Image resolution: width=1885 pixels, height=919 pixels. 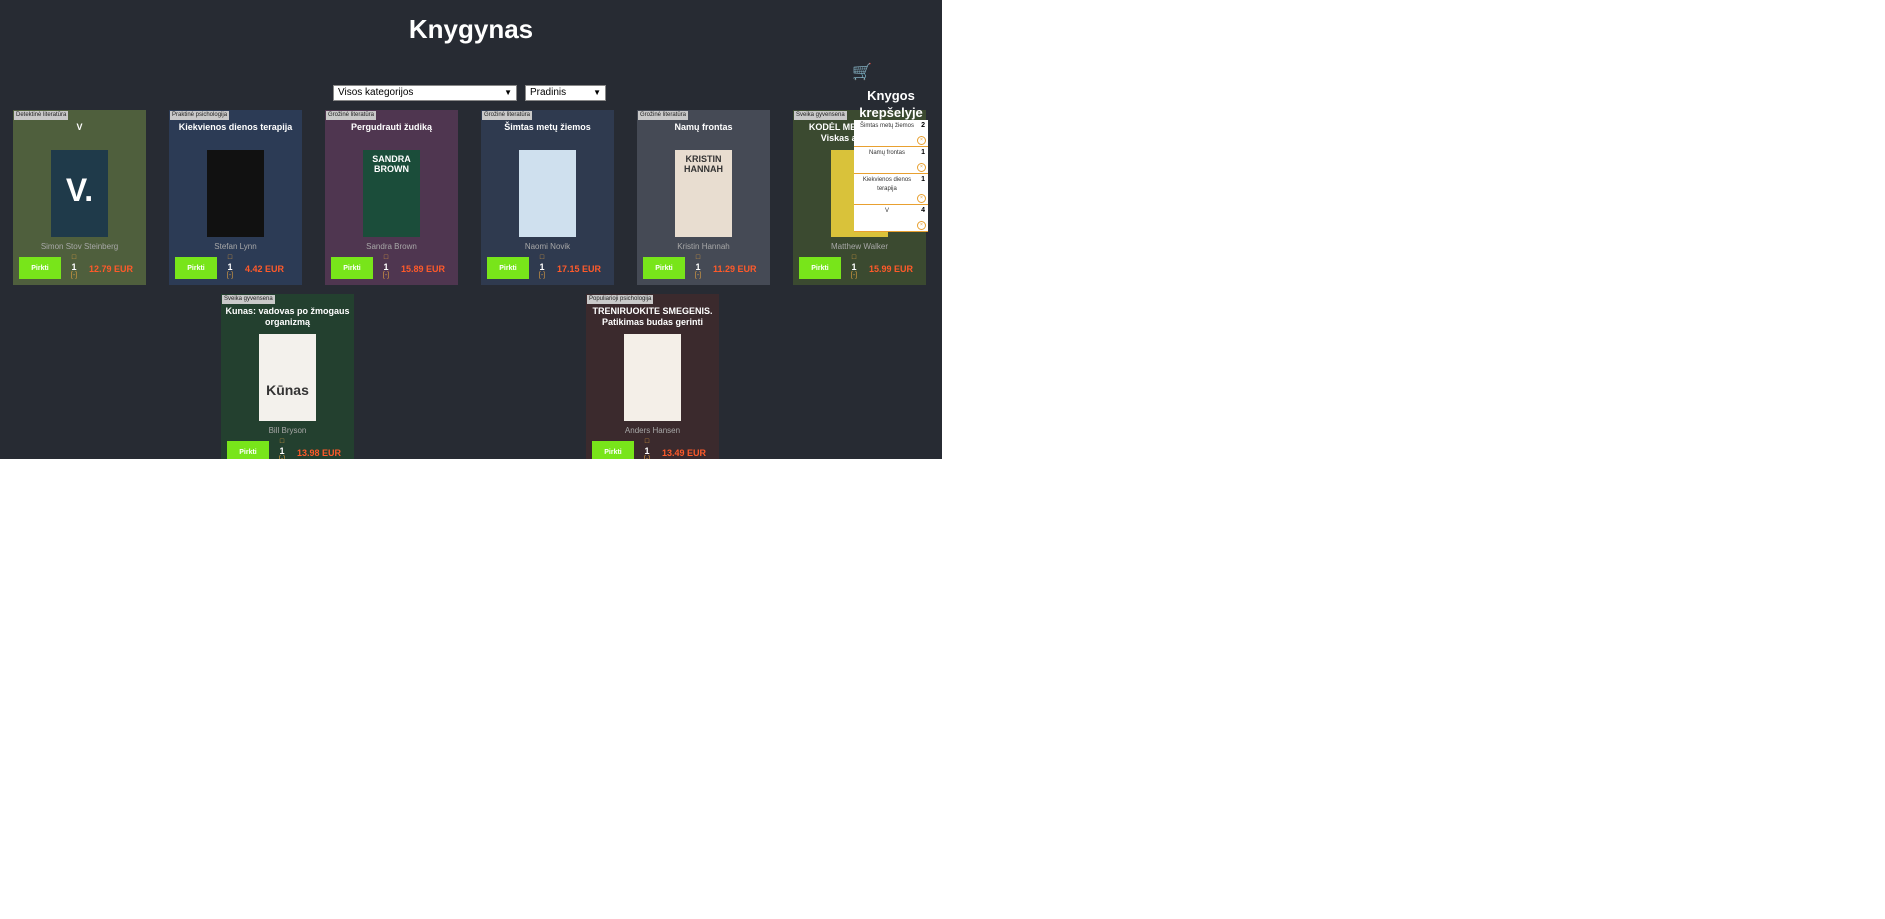 I want to click on cart-item-name: Kiekvienos dienos terapija, so click(x=887, y=184).